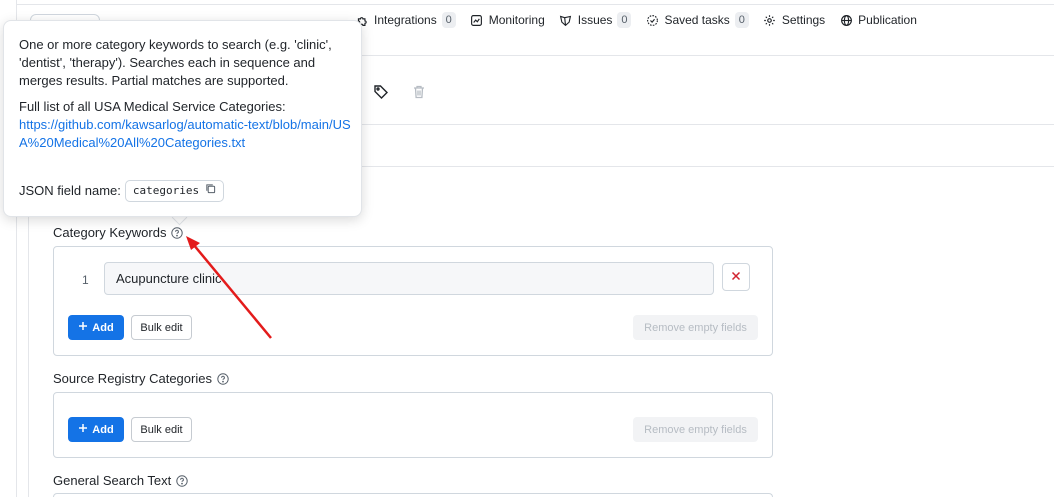 This screenshot has width=1054, height=497. Describe the element at coordinates (419, 92) in the screenshot. I see `trash-icon` at that location.